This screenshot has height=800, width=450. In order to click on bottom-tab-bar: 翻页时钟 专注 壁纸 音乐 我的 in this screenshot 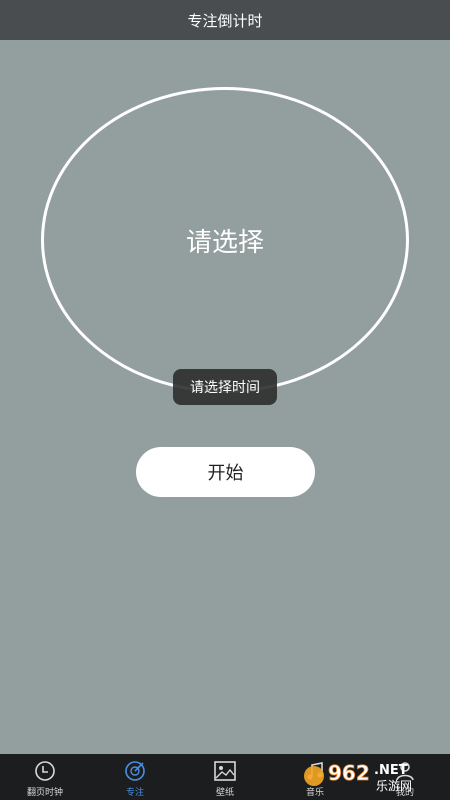, I will do `click(225, 777)`.